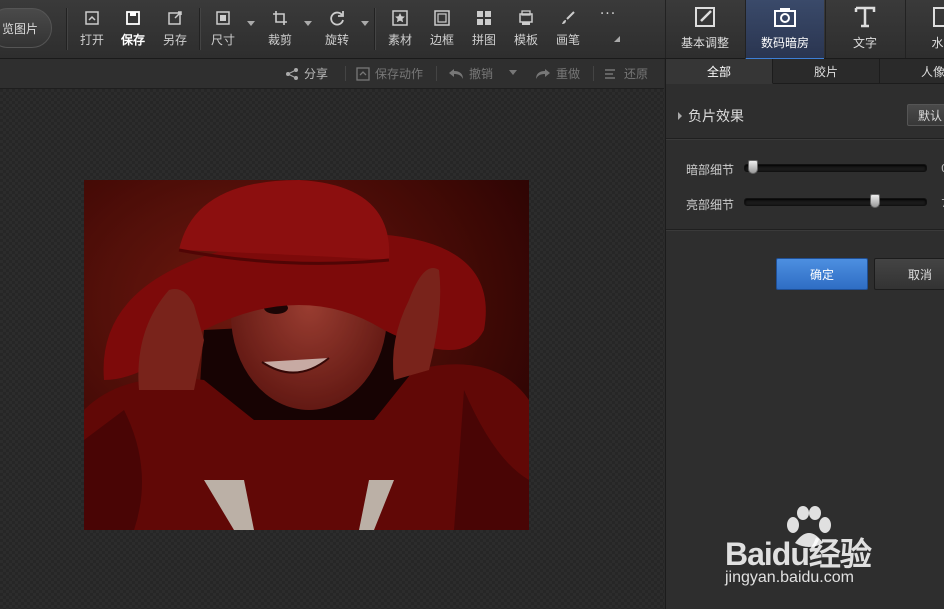 The width and height of the screenshot is (944, 609). I want to click on browse-images-button: 览图片, so click(26, 28).